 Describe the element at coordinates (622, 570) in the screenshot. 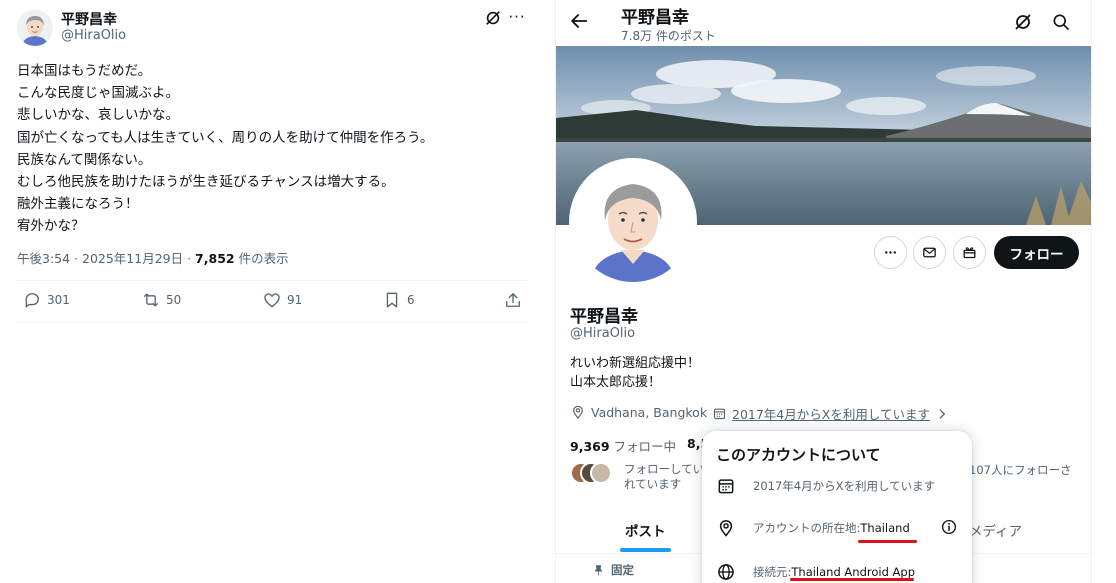

I see `pinned-text: 固定` at that location.